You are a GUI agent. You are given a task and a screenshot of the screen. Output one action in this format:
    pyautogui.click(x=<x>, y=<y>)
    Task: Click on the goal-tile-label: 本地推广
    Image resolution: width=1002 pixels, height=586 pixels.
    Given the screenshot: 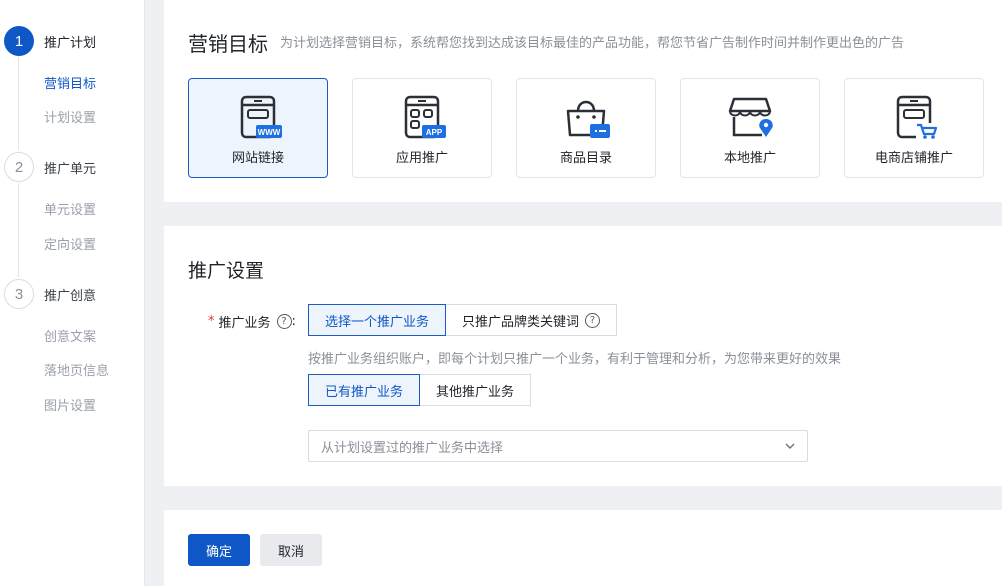 What is the action you would take?
    pyautogui.click(x=749, y=158)
    